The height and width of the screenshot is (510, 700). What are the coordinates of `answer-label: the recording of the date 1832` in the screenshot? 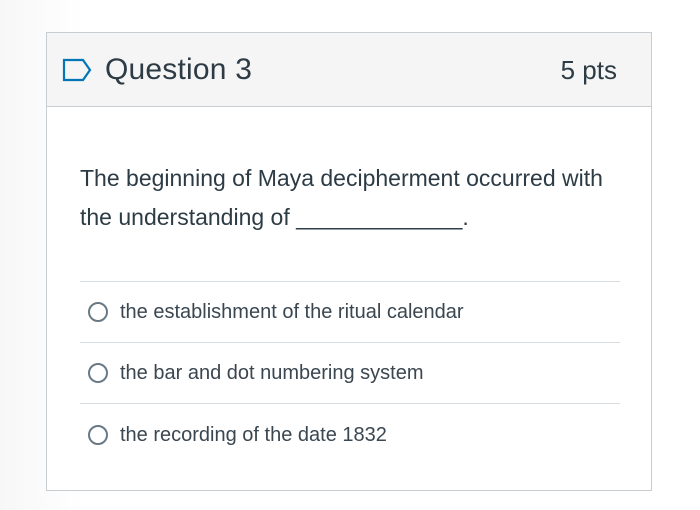 It's located at (253, 434).